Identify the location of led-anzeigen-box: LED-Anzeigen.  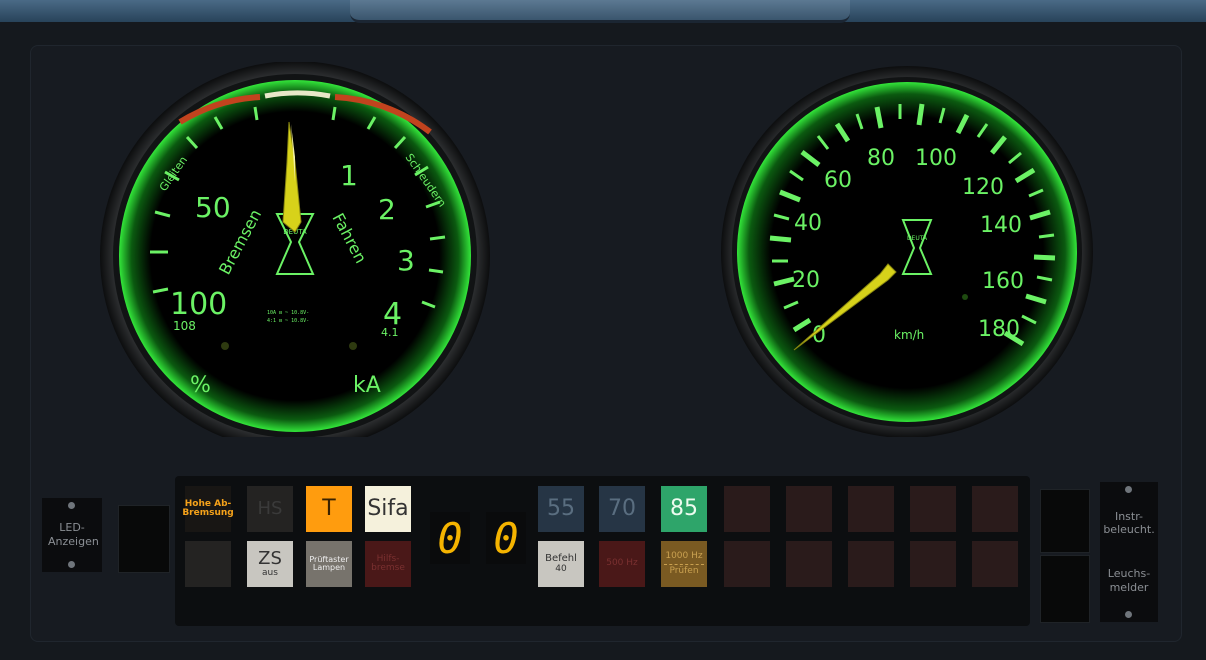
(72, 535).